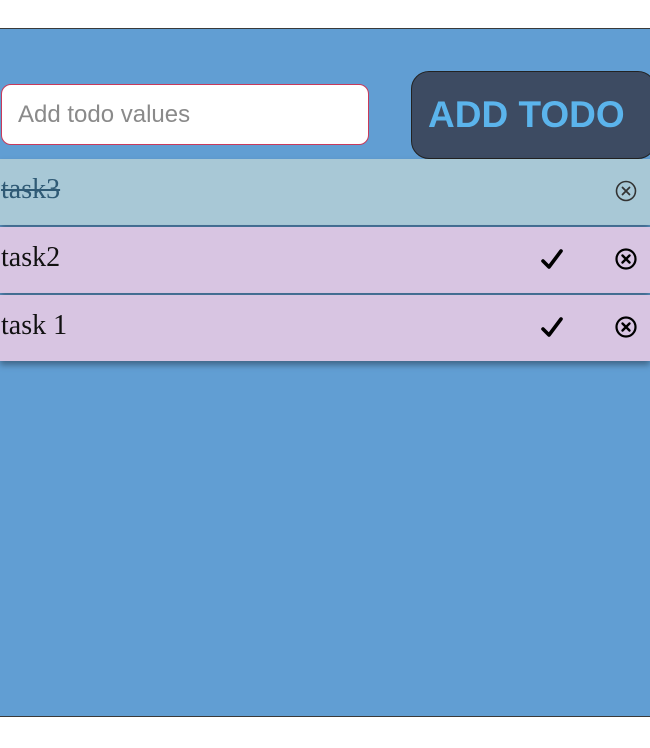 The image size is (650, 748). Describe the element at coordinates (325, 260) in the screenshot. I see `todo-item: task2` at that location.